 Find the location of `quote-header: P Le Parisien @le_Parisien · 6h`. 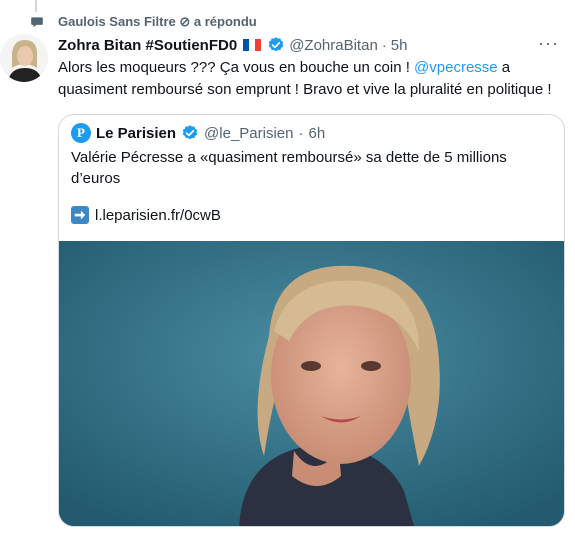

quote-header: P Le Parisien @le_Parisien · 6h is located at coordinates (198, 133).